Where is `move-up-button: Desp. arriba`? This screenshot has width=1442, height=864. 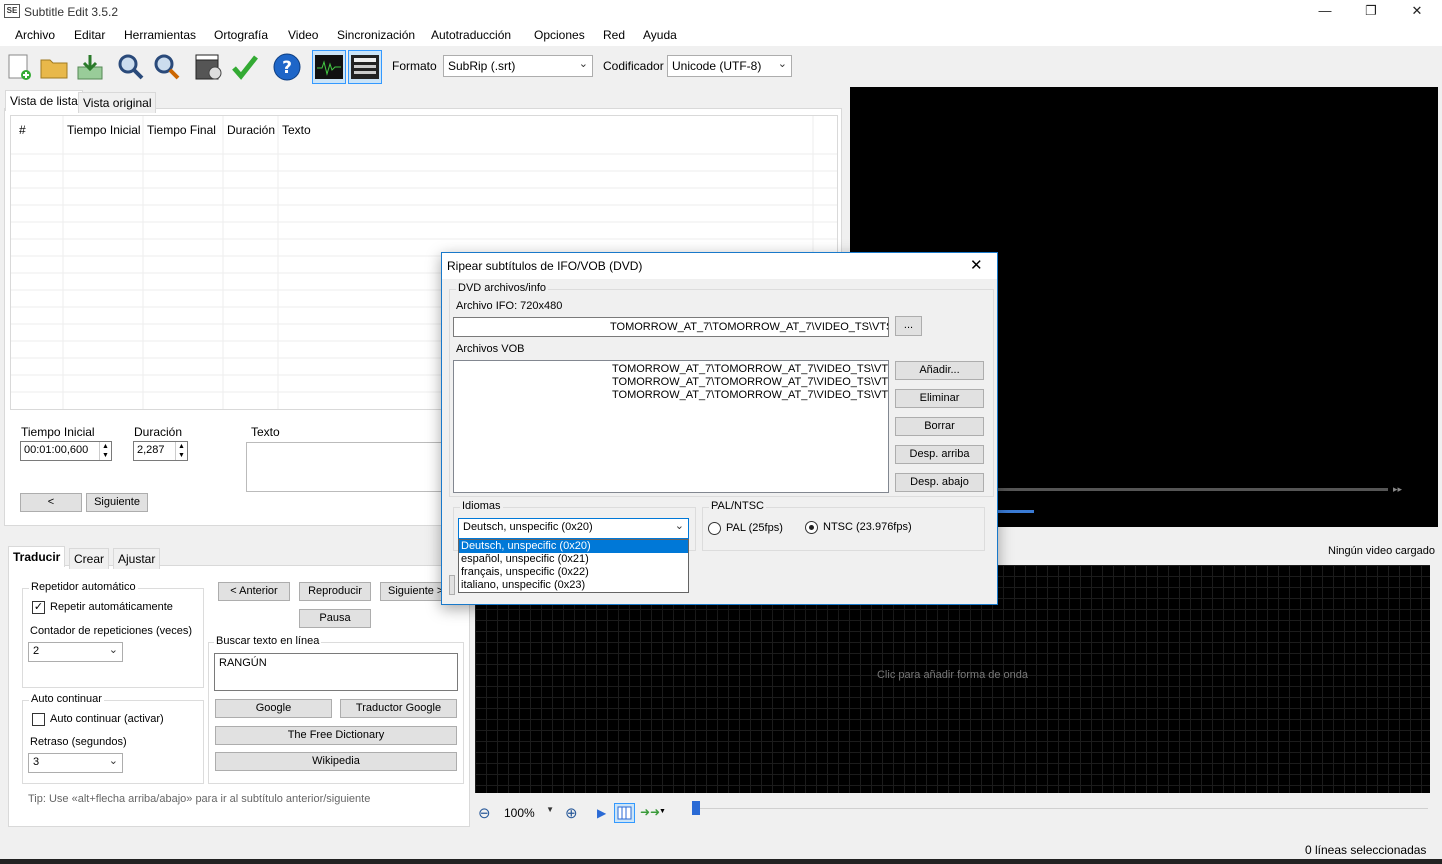 move-up-button: Desp. arriba is located at coordinates (939, 454).